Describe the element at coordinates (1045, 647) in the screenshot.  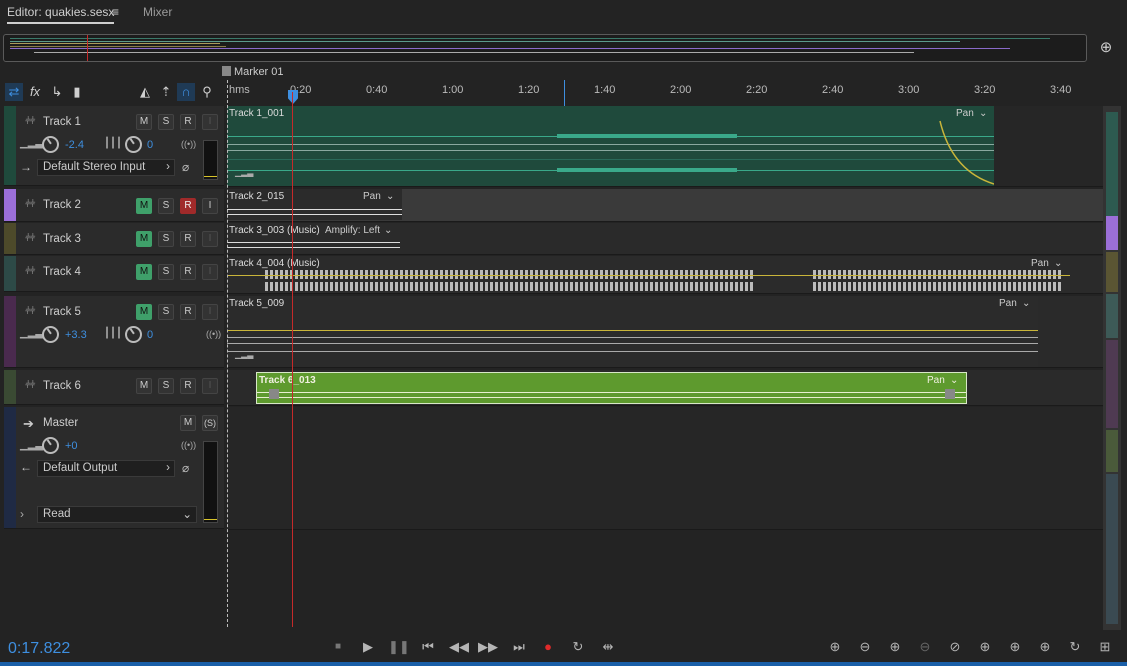
I see `zoom-selection-icon: ⊕` at that location.